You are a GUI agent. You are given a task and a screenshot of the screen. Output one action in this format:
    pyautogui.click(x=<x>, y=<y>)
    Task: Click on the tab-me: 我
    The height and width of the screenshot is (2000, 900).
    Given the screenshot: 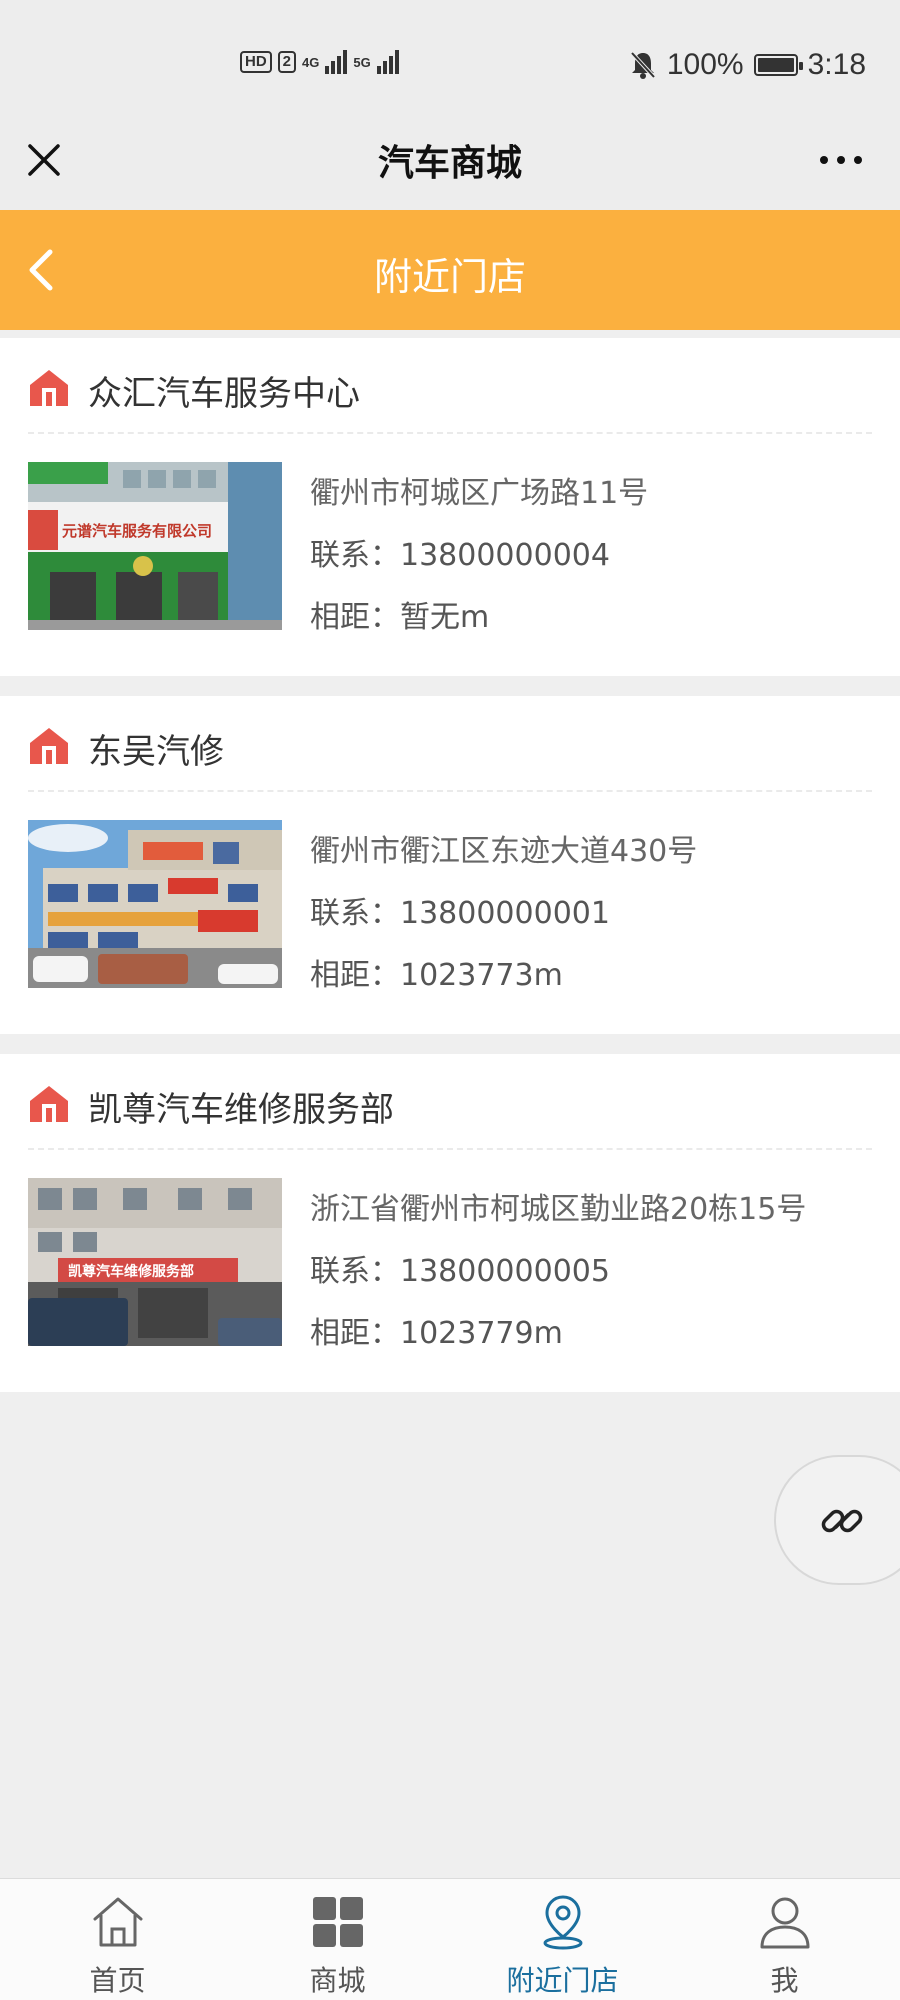 What is the action you would take?
    pyautogui.click(x=784, y=1939)
    